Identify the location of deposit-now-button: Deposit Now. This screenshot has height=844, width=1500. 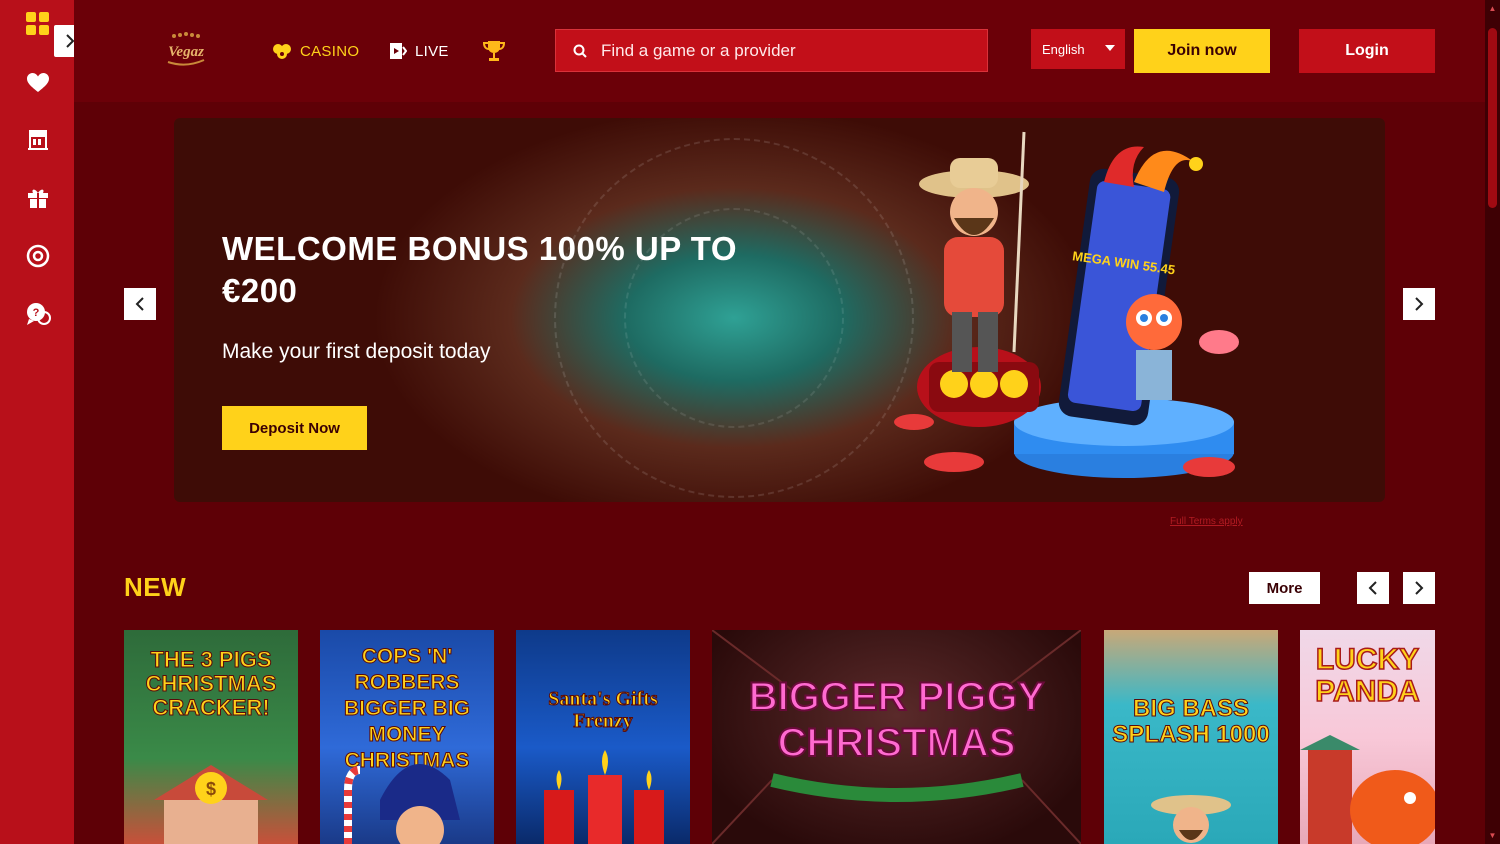
(294, 428).